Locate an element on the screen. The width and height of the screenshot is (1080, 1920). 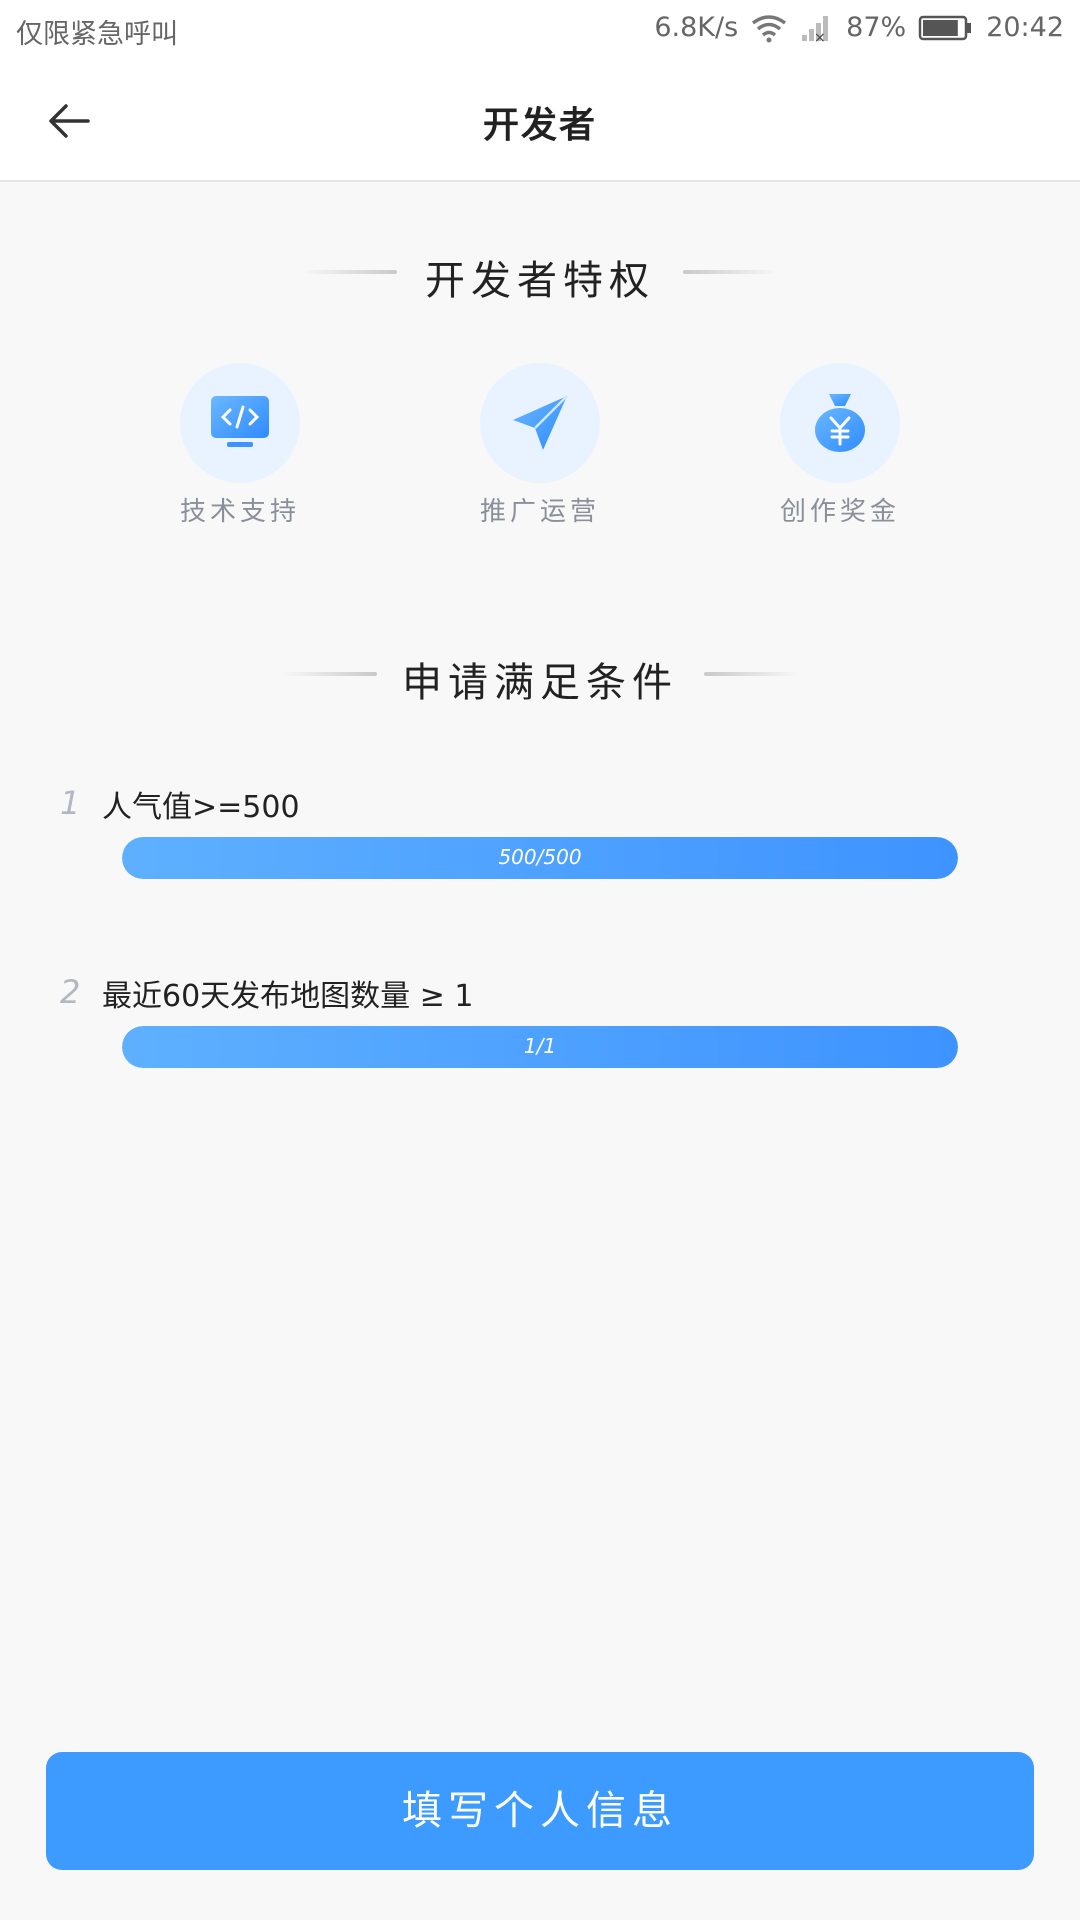
condition-number: 2 is located at coordinates (70, 992).